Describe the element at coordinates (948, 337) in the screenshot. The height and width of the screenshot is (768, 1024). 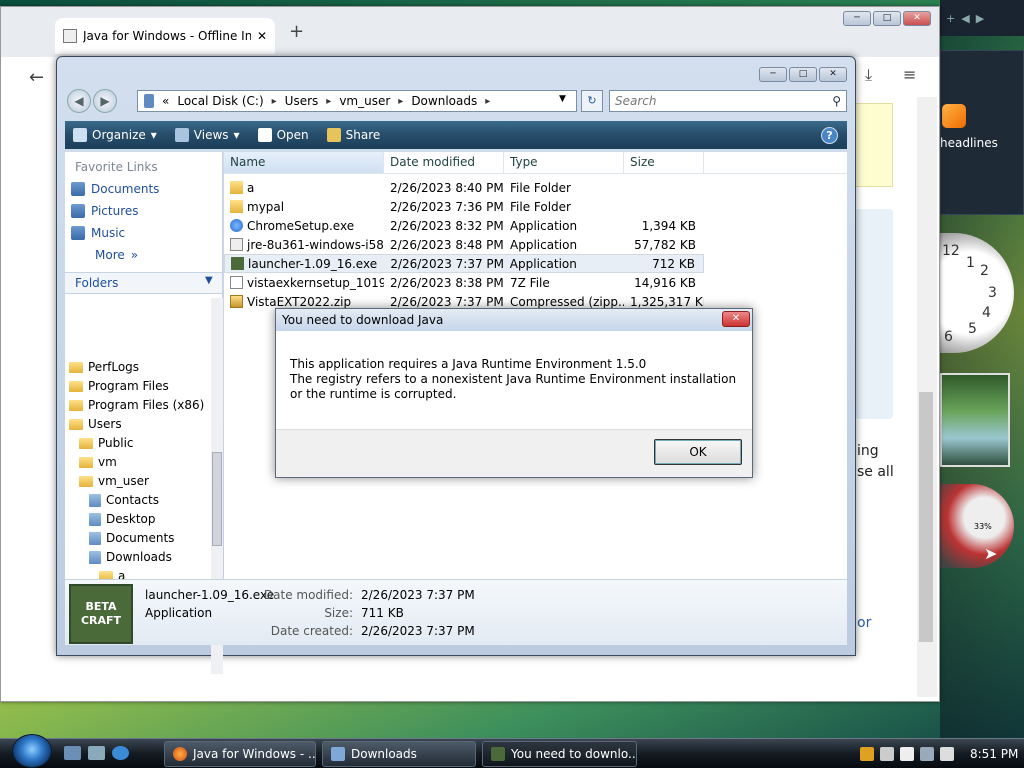
I see `clock-number: 6` at that location.